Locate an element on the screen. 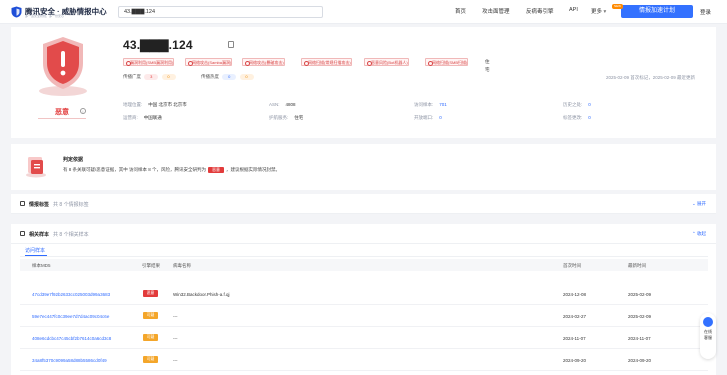 Image resolution: width=727 pixels, height=375 pixels. malicious-shield-icon is located at coordinates (63, 66).